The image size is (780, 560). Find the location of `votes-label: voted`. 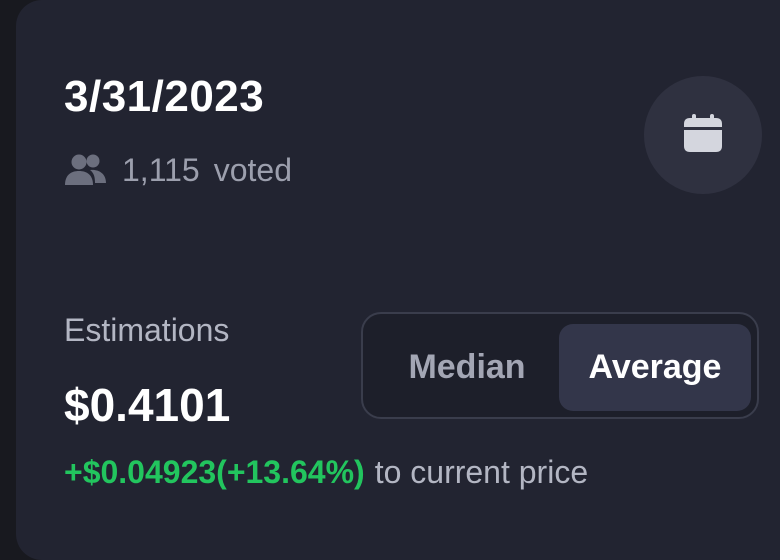

votes-label: voted is located at coordinates (252, 169).